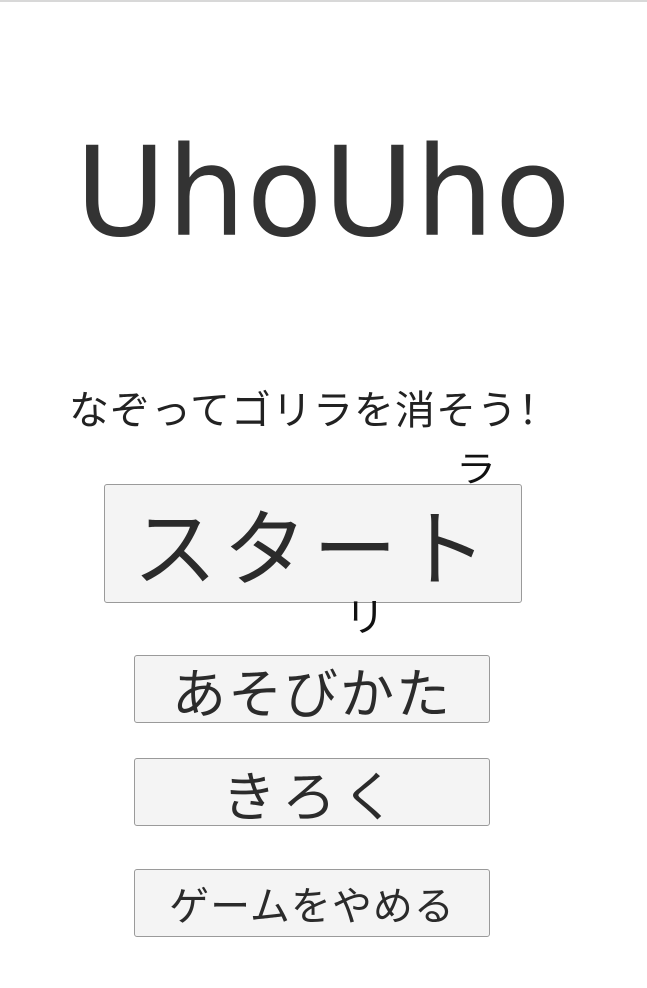 The image size is (647, 988). I want to click on records-button-label: きろく, so click(312, 795).